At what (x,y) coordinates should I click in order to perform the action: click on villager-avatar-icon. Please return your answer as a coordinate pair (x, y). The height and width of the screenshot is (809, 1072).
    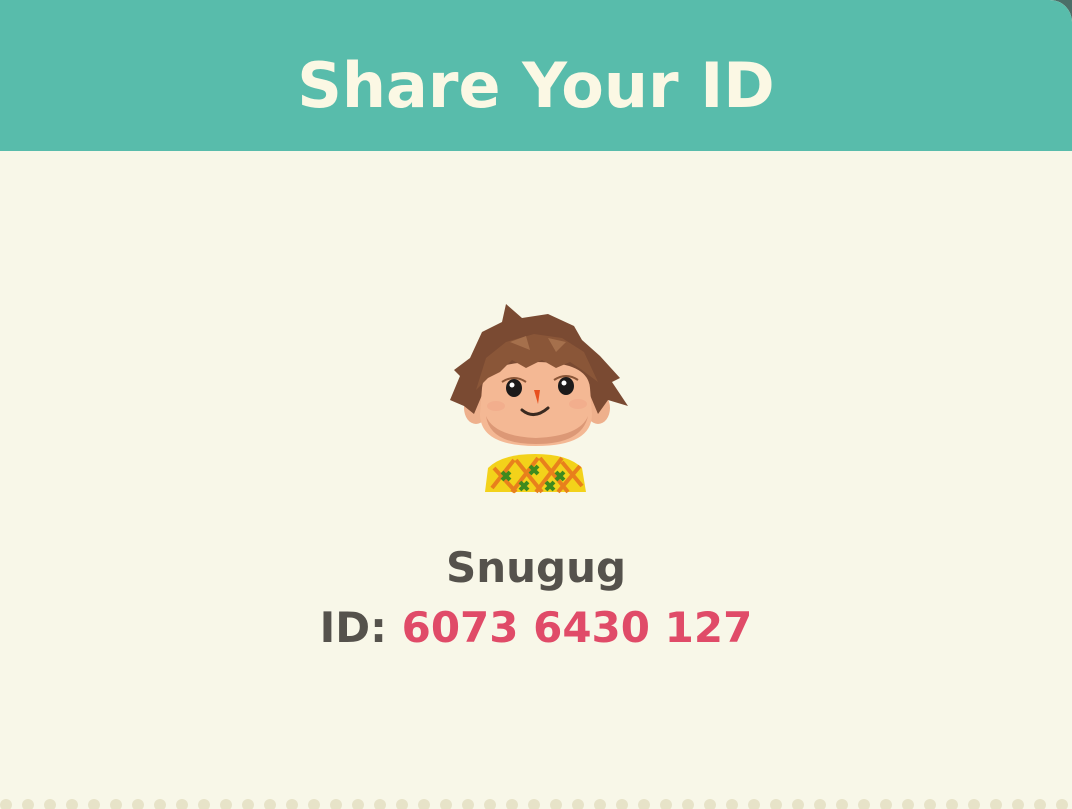
    Looking at the image, I should click on (535, 396).